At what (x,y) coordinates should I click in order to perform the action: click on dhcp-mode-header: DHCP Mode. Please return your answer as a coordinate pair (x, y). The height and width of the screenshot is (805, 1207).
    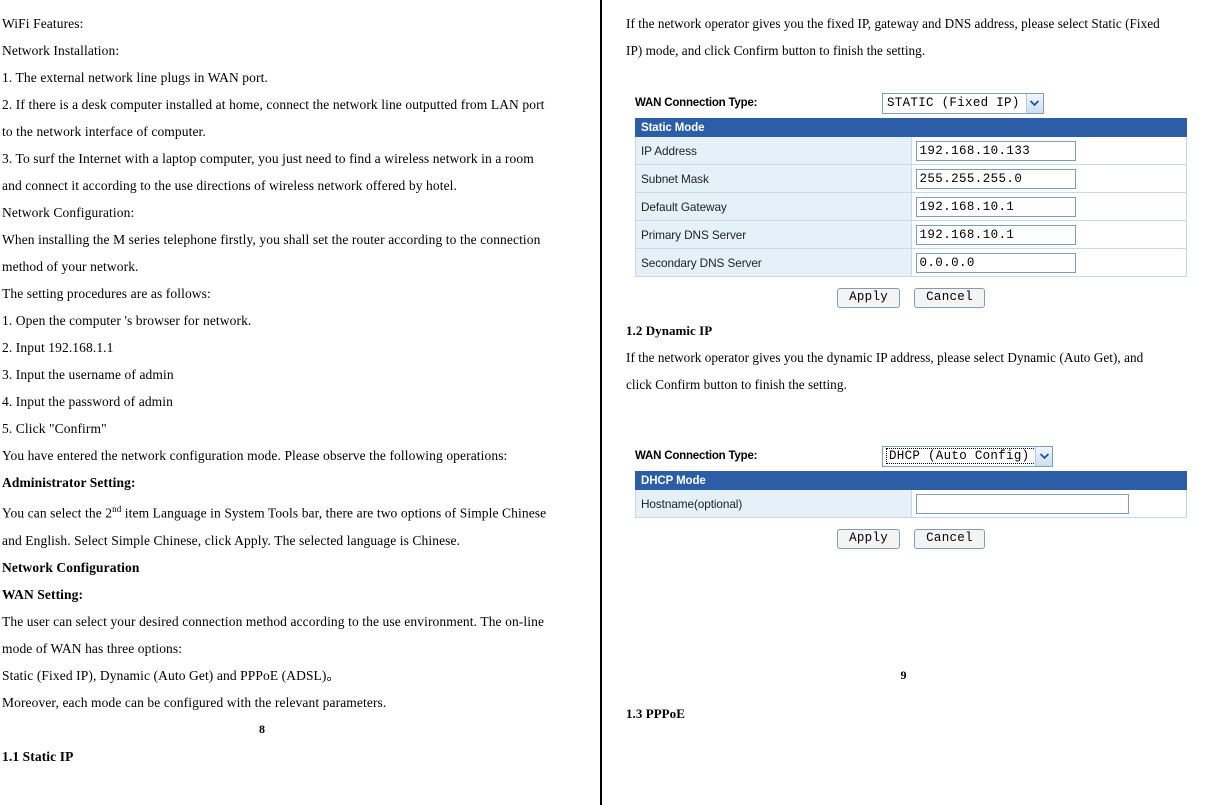
    Looking at the image, I should click on (911, 480).